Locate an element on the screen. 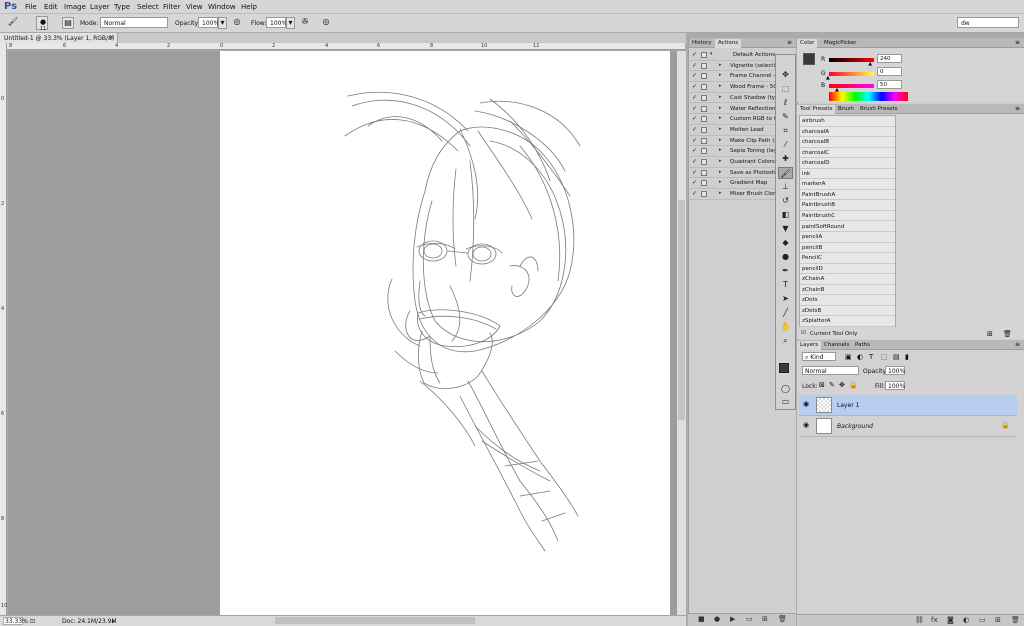 The height and width of the screenshot is (626, 1024). preset-item: PaintbrushB is located at coordinates (847, 205).